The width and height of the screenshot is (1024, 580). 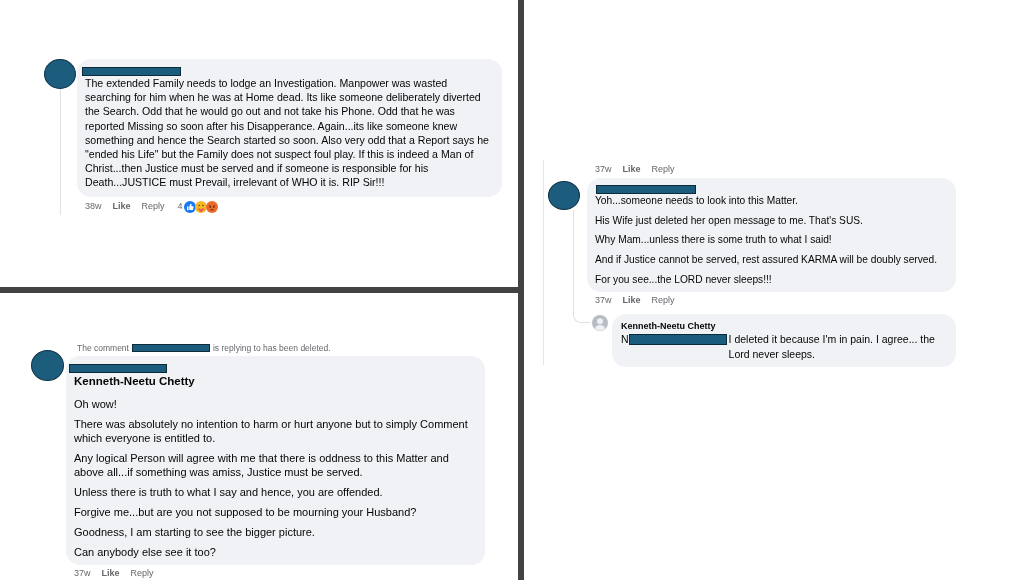 What do you see at coordinates (180, 207) in the screenshot?
I see `reaction-count: 4` at bounding box center [180, 207].